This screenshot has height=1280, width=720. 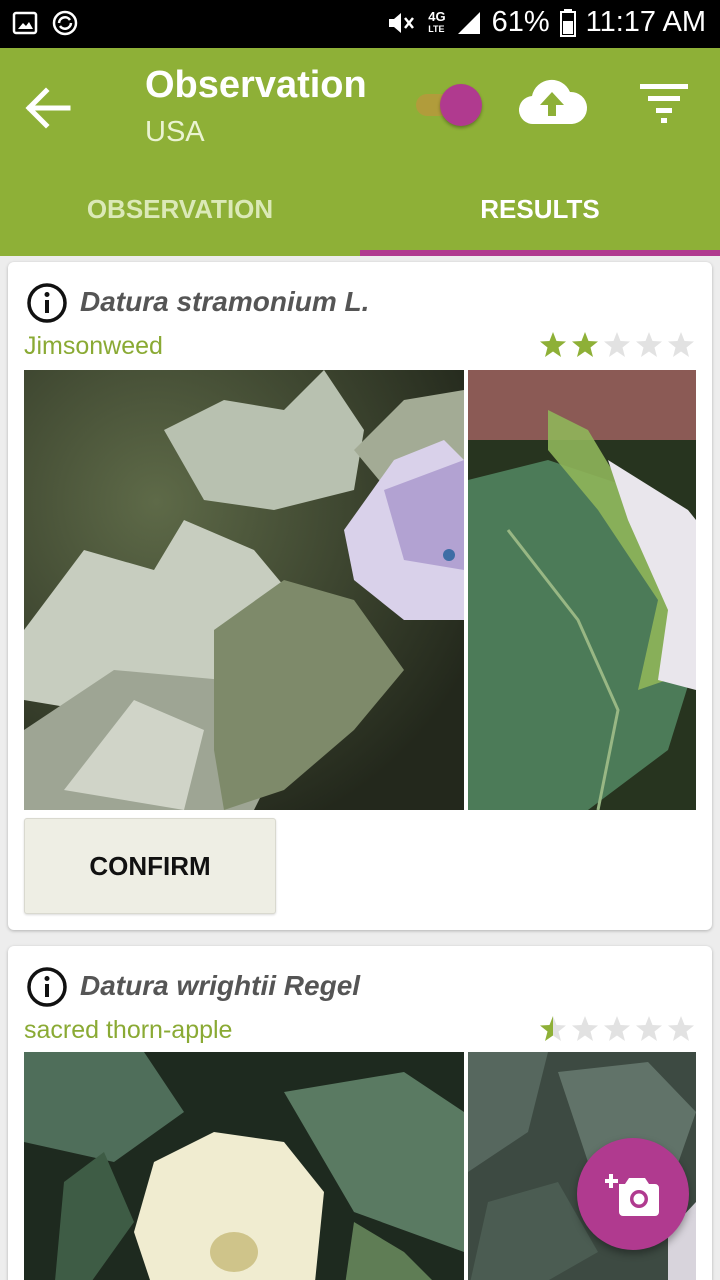 I want to click on battery-icon, so click(x=567, y=22).